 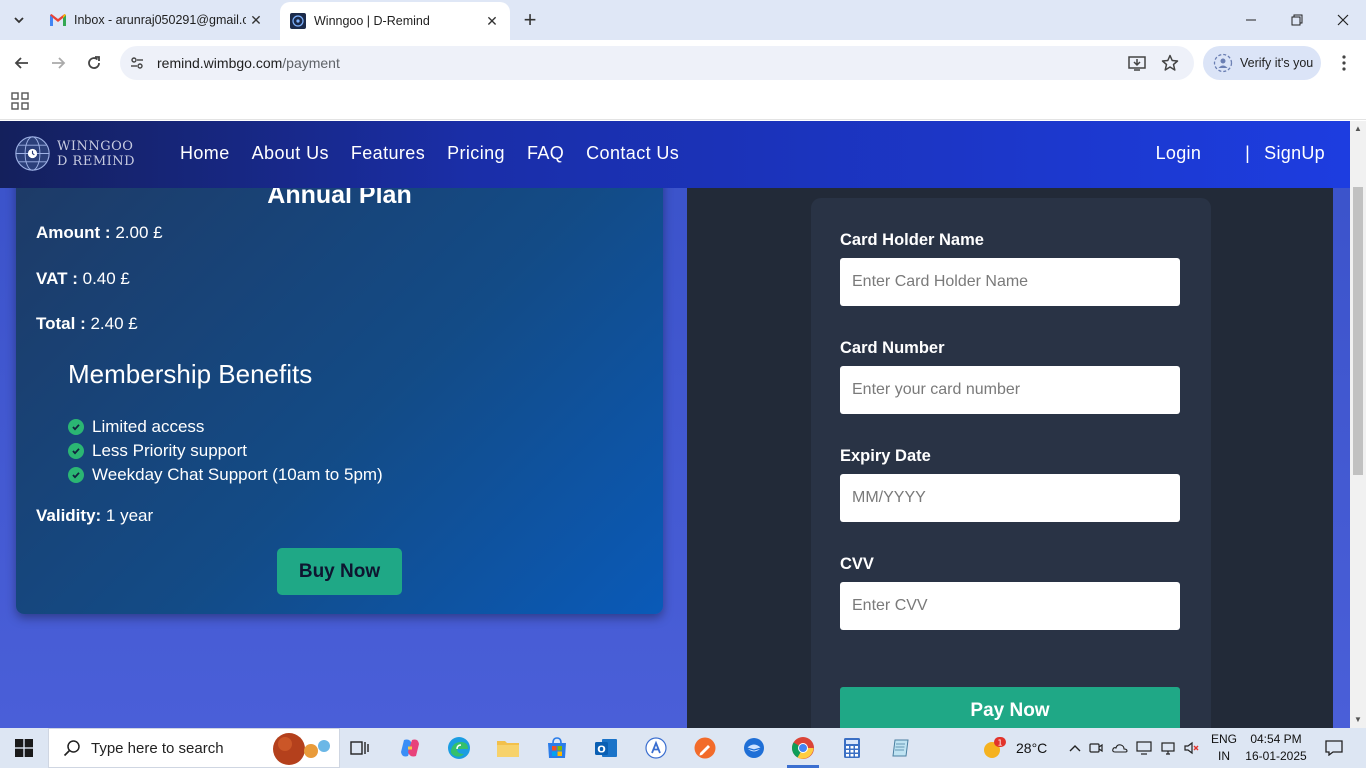 I want to click on validity-value: 1 year, so click(x=129, y=515).